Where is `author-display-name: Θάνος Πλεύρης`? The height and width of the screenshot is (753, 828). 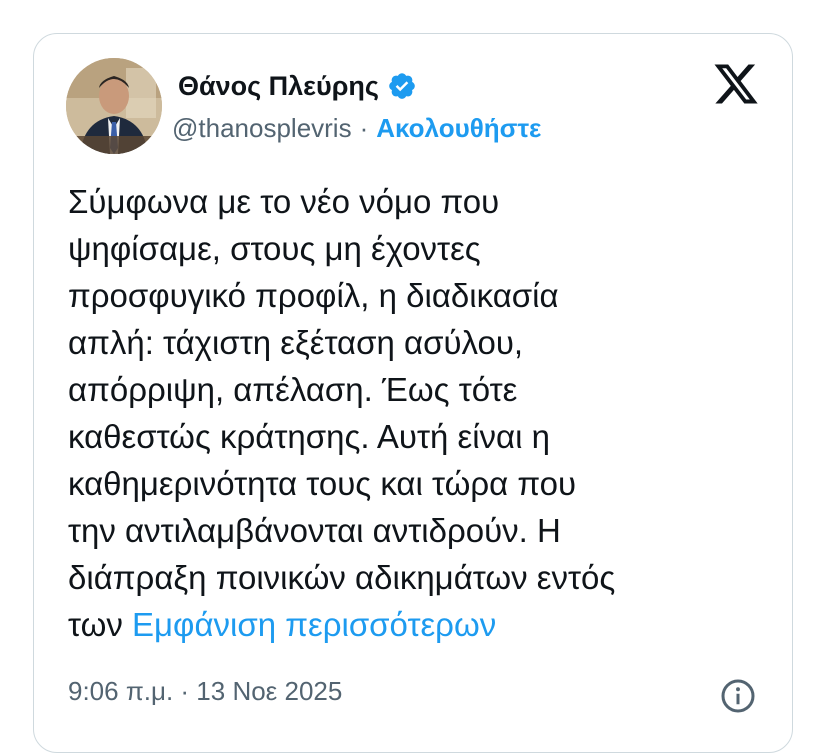 author-display-name: Θάνος Πλεύρης is located at coordinates (278, 86).